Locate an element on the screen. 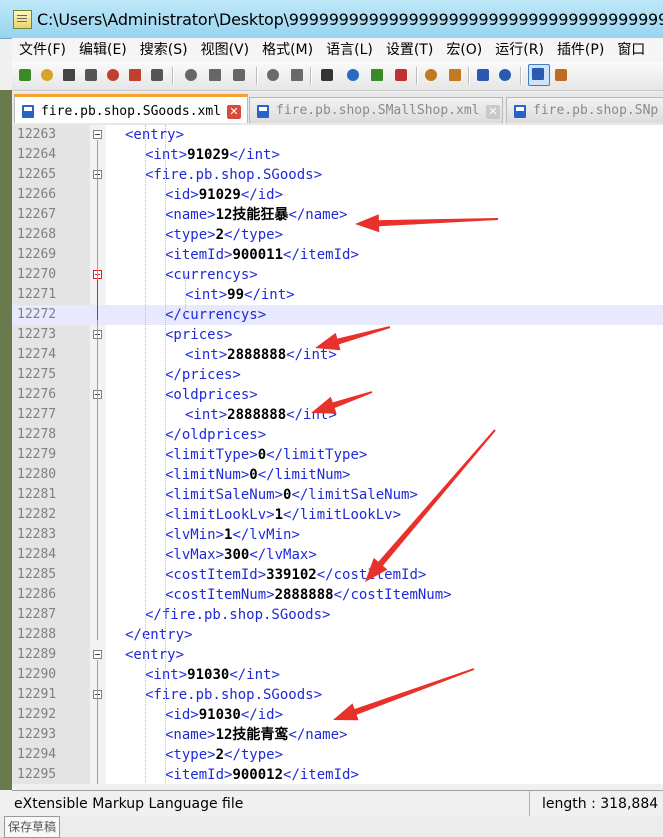 Image resolution: width=663 pixels, height=838 pixels. sync-horizontal-icon is located at coordinates (455, 75).